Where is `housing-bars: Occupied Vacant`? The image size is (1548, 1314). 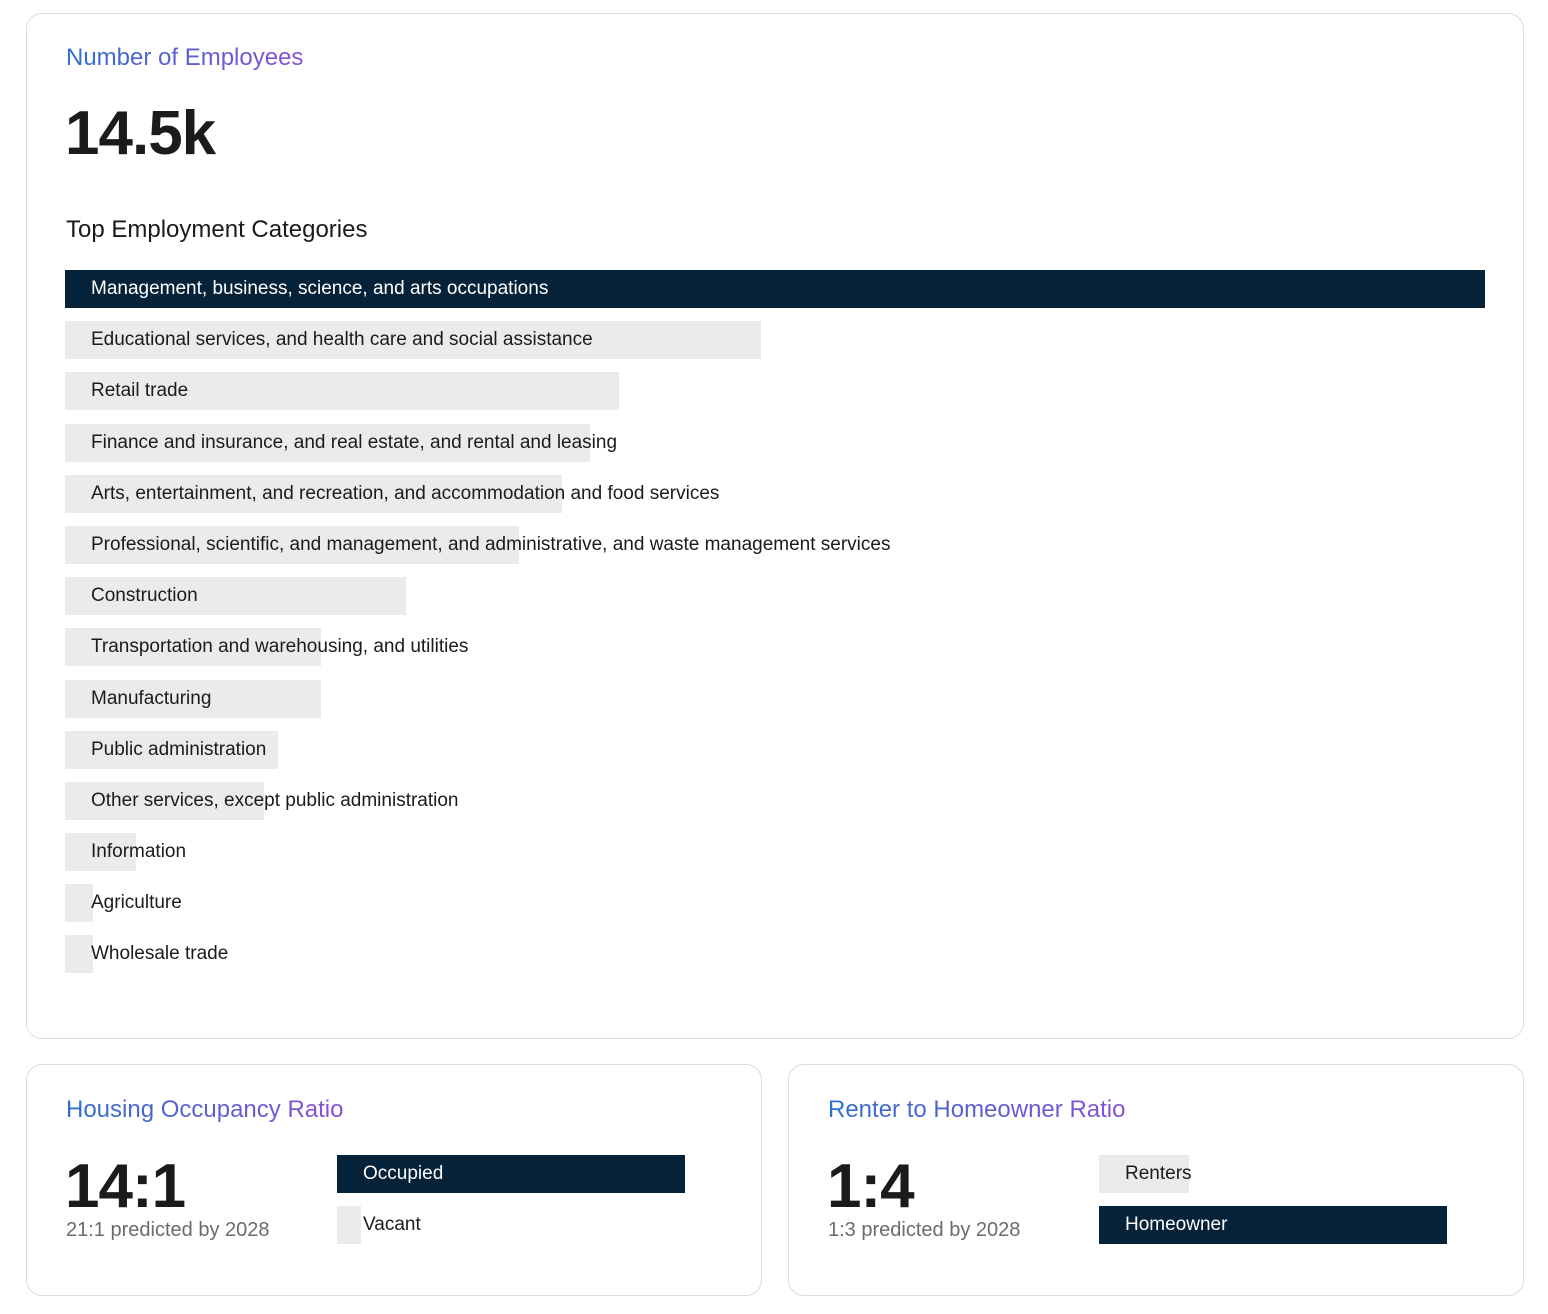 housing-bars: Occupied Vacant is located at coordinates (511, 1206).